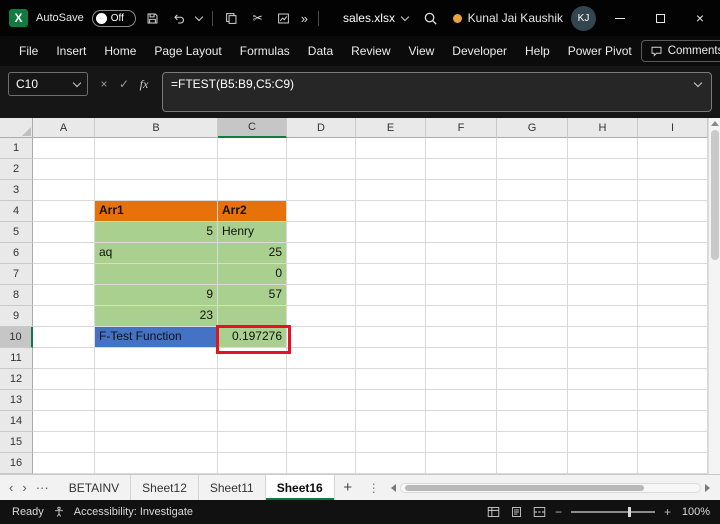 The width and height of the screenshot is (720, 524). I want to click on name-box: C10, so click(48, 84).